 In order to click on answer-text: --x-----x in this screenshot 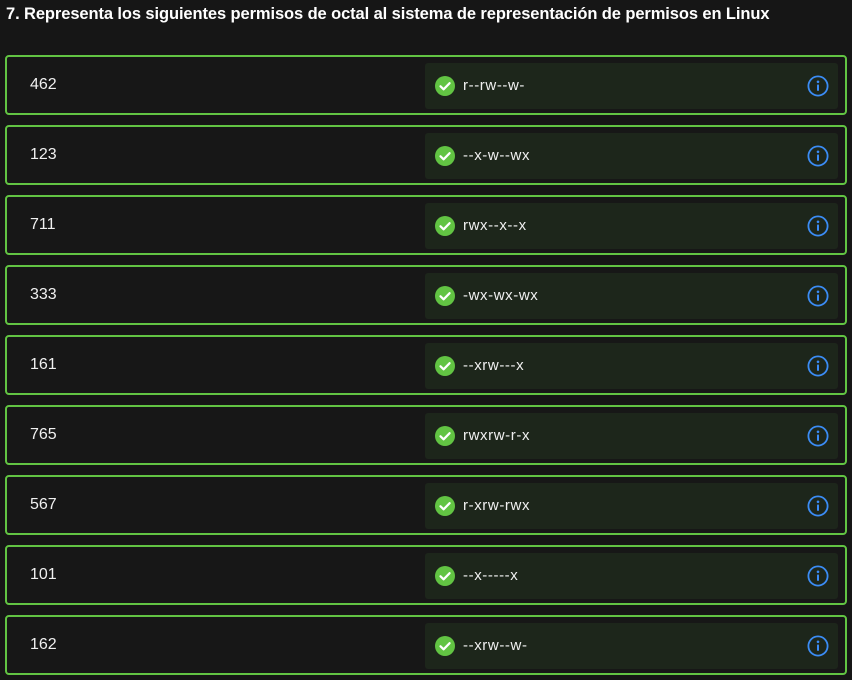, I will do `click(491, 575)`.